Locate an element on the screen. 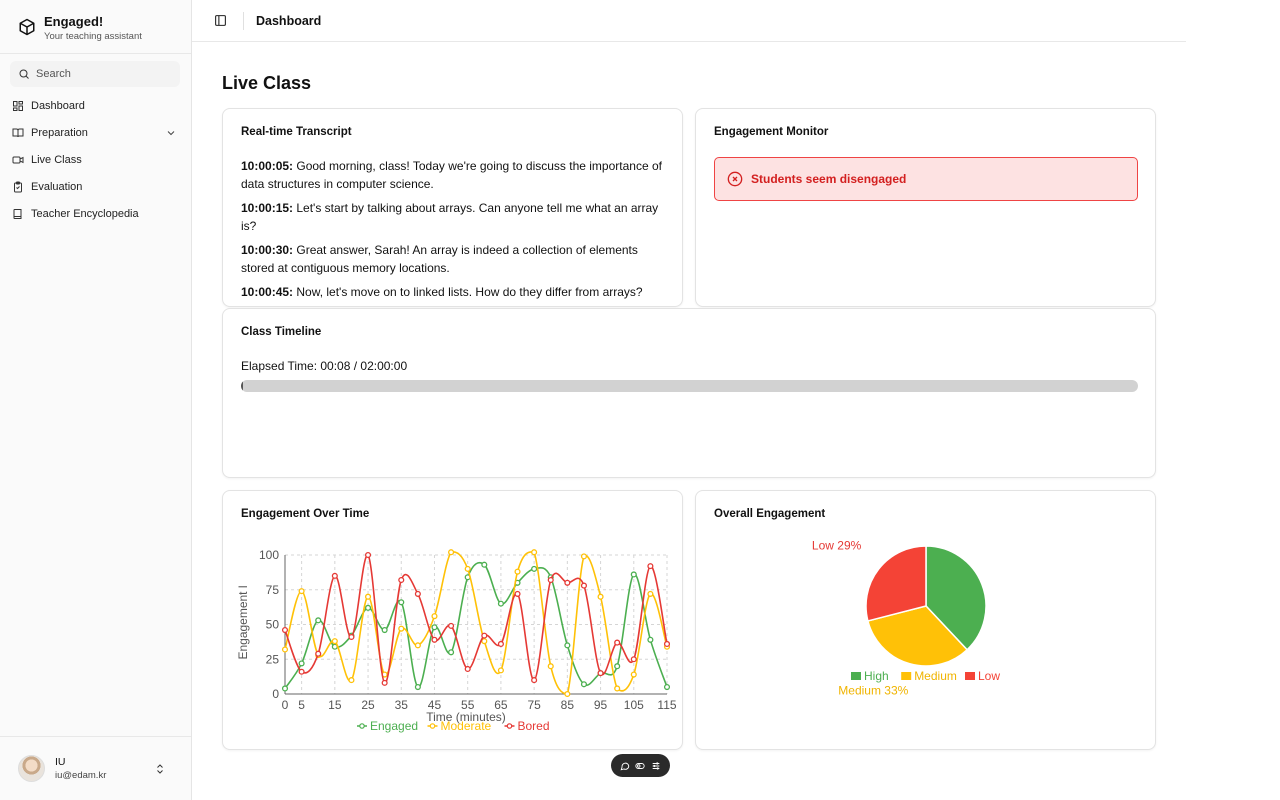  clipboard-check-icon is located at coordinates (18, 186).